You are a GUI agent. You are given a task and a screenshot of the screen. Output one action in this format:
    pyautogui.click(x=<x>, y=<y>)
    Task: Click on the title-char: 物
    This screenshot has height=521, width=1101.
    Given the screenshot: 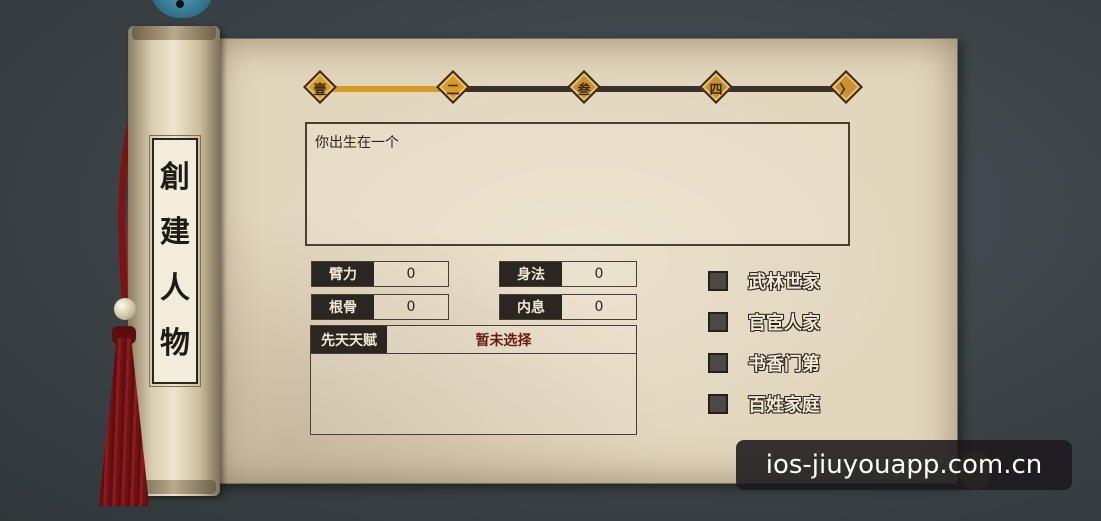 What is the action you would take?
    pyautogui.click(x=175, y=344)
    